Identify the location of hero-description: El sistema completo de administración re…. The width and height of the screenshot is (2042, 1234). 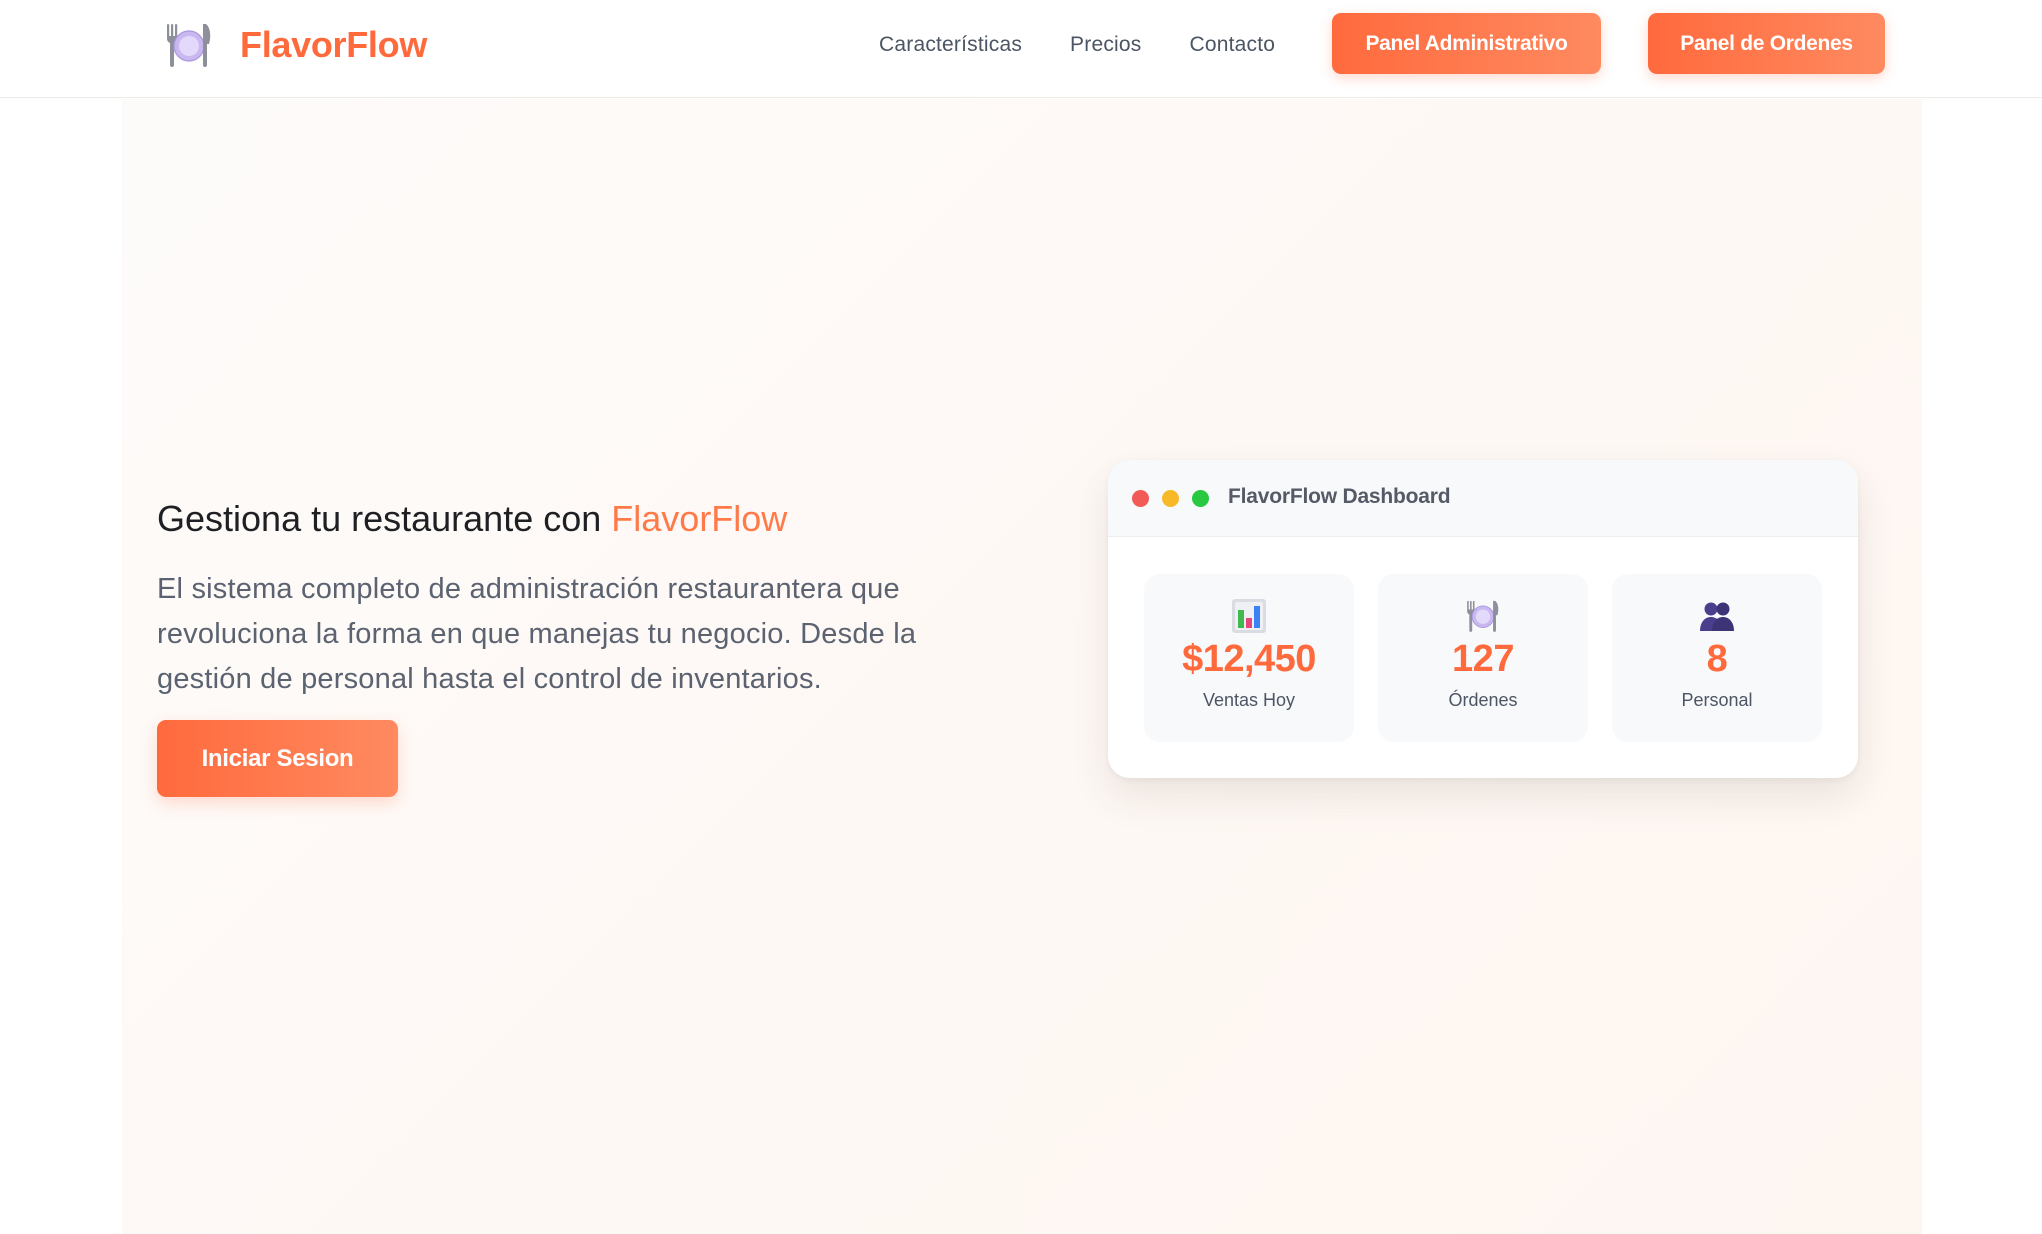
(537, 634).